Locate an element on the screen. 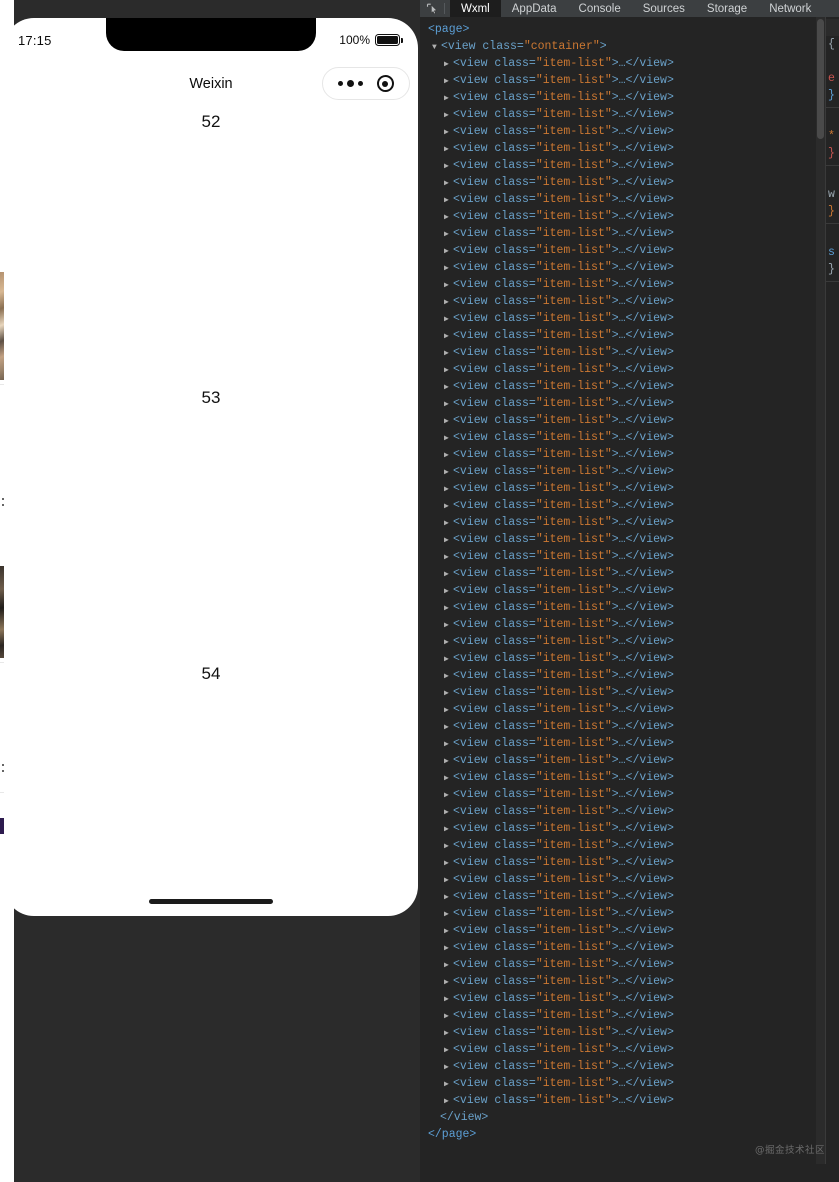 The image size is (839, 1182). styles-pane: {e} *} w} s} is located at coordinates (832, 599).